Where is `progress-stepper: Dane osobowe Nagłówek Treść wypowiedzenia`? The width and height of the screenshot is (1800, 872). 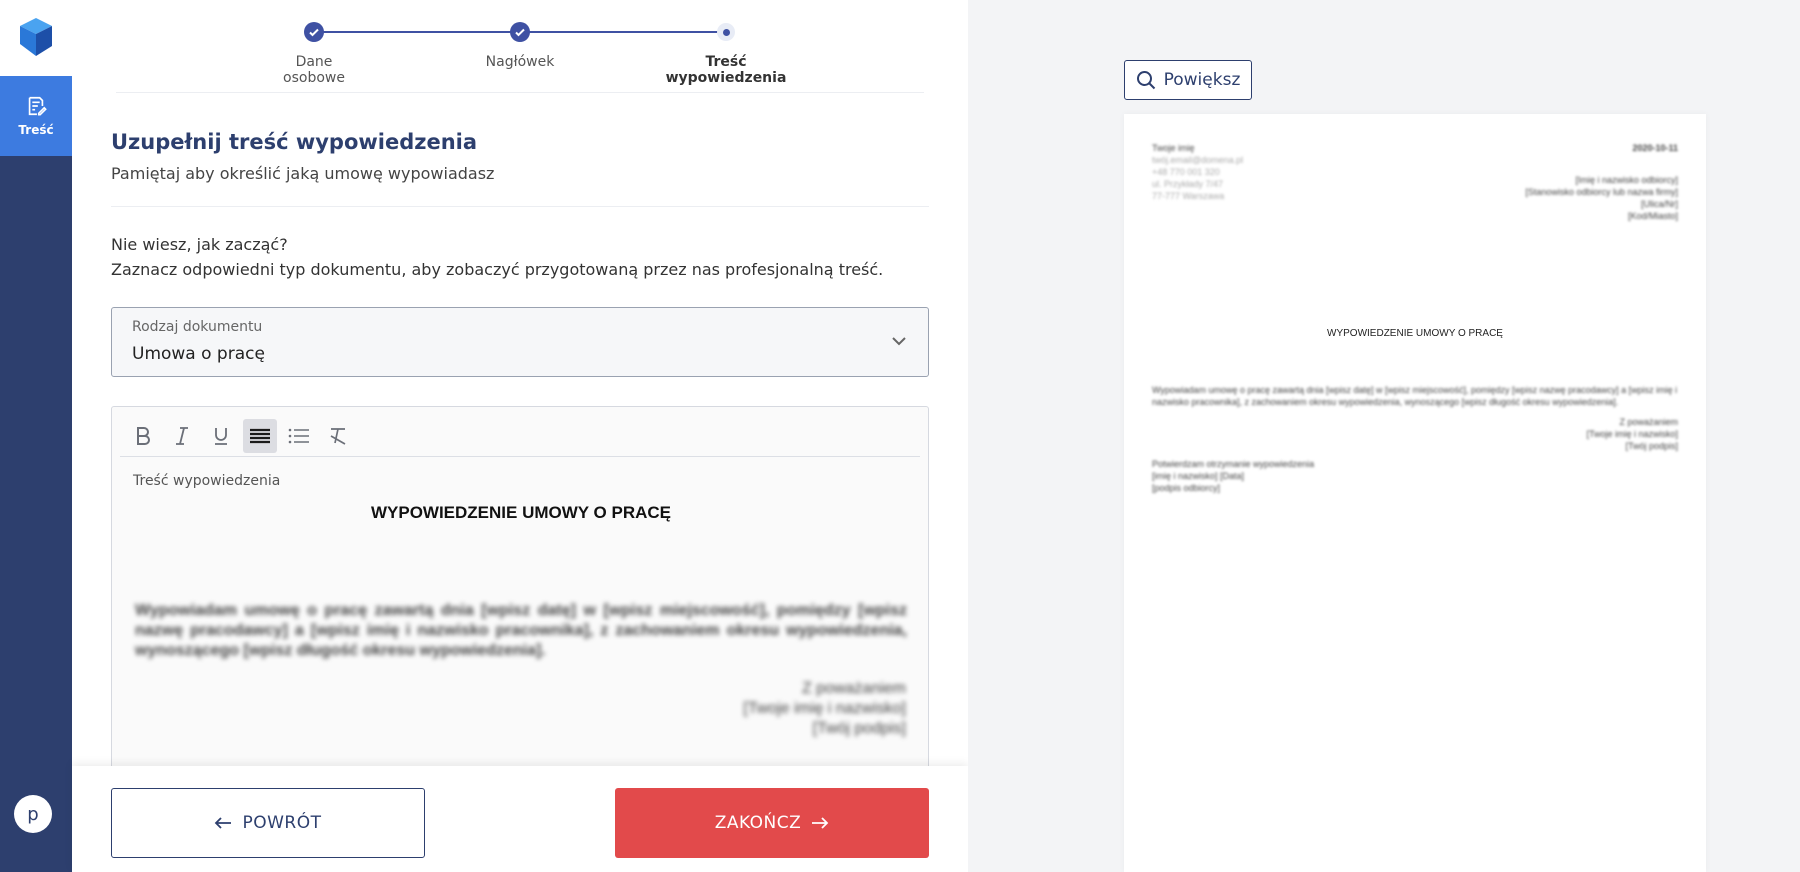 progress-stepper: Dane osobowe Nagłówek Treść wypowiedzenia is located at coordinates (516, 48).